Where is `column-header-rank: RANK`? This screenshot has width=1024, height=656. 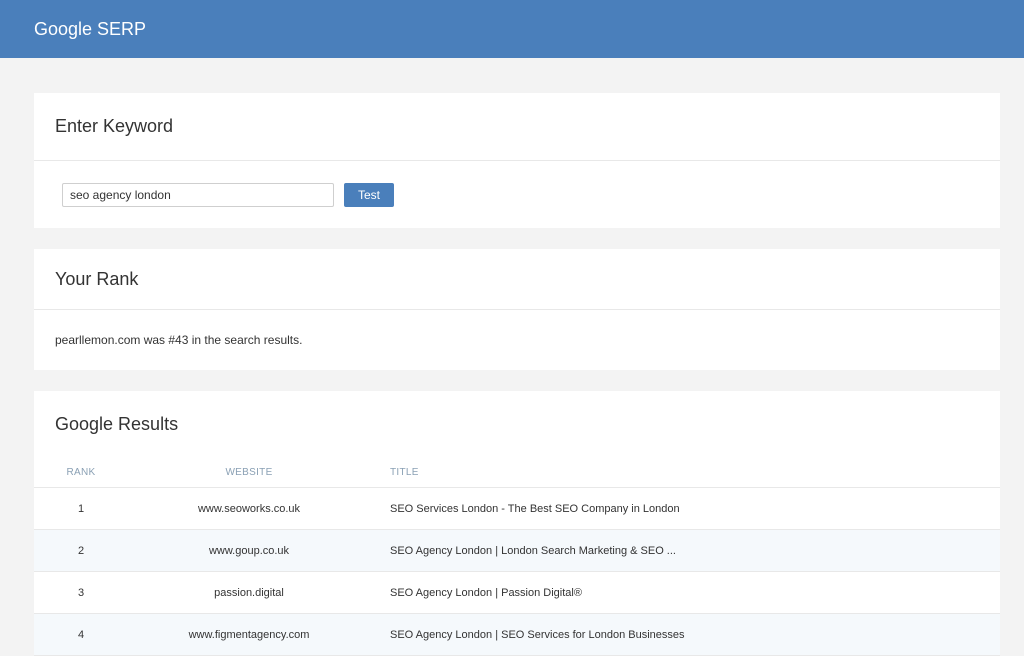 column-header-rank: RANK is located at coordinates (81, 472).